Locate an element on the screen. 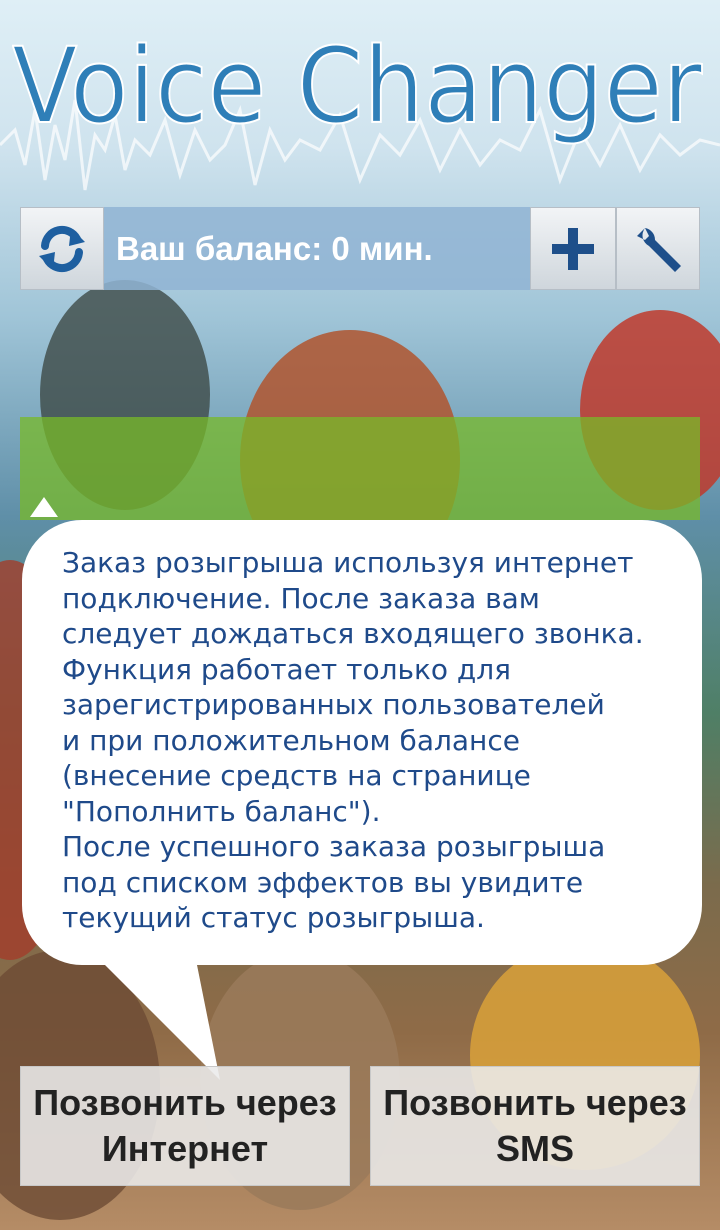  balance-toolbar: Ваш баланс: 0 мин. is located at coordinates (360, 248).